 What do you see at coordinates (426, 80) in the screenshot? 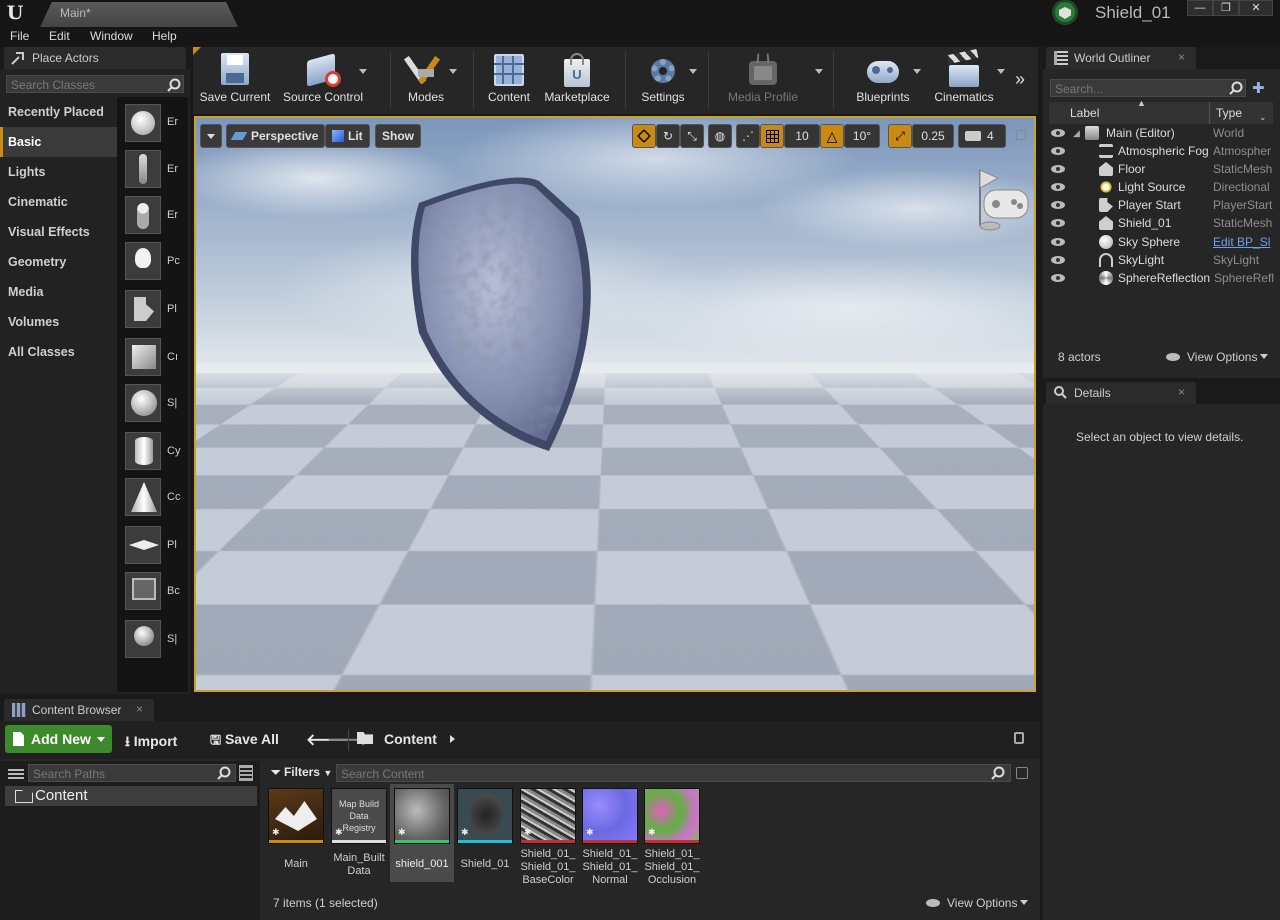
I see `modes-button: Modes` at bounding box center [426, 80].